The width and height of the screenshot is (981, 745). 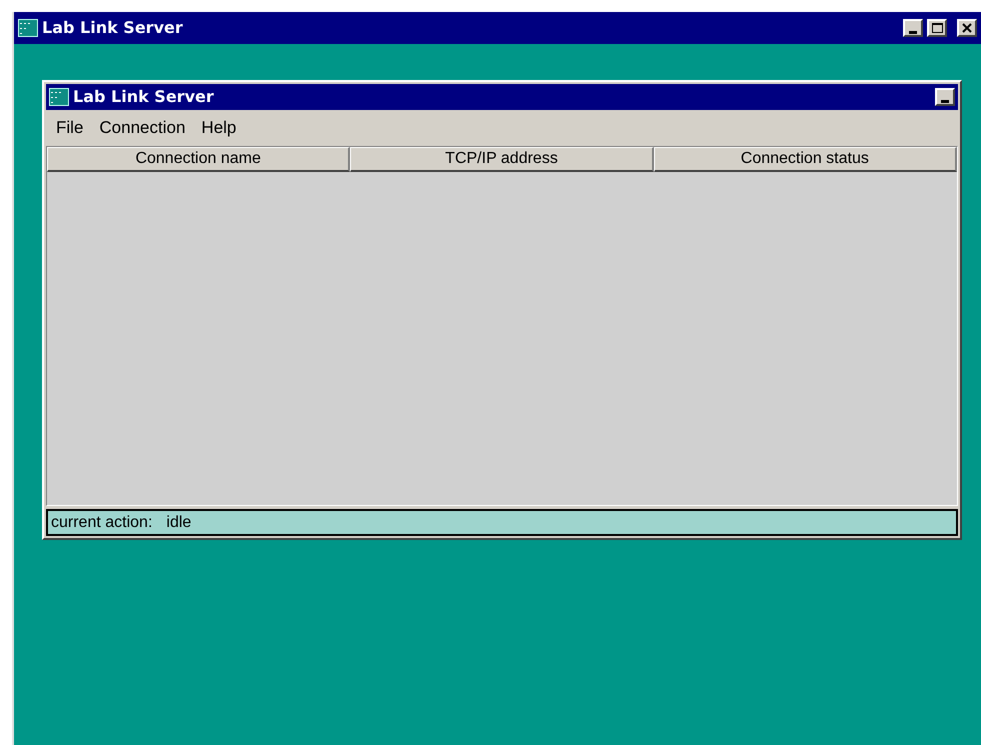 I want to click on window-title: Lab Link Server, so click(x=113, y=28).